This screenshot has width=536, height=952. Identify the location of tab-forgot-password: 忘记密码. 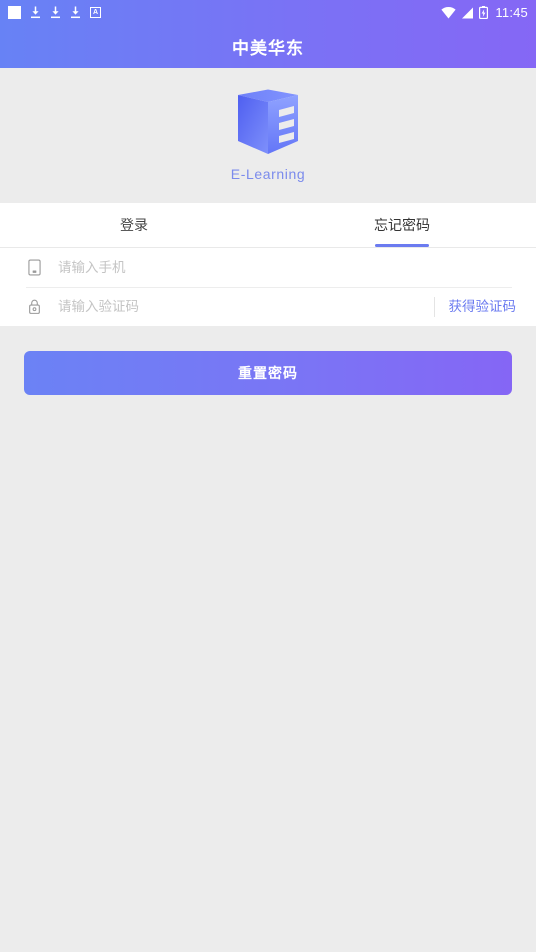
(402, 225).